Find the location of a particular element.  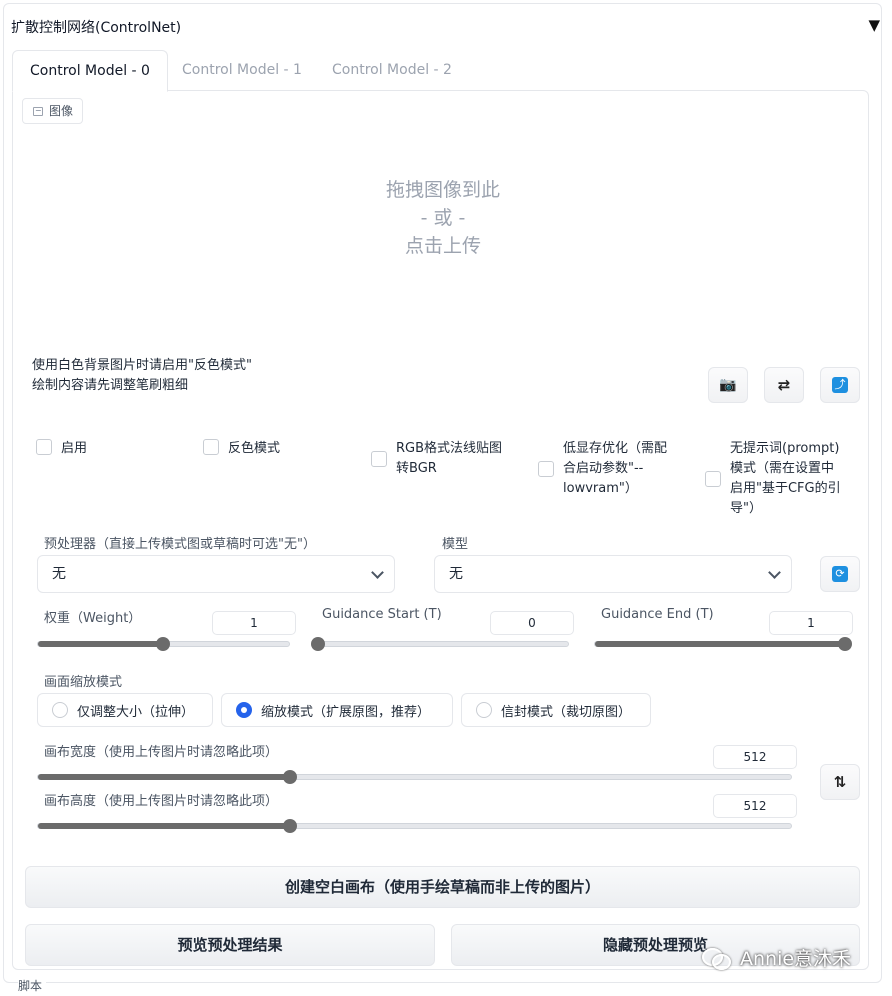

guidance-start-number-input: 0 is located at coordinates (532, 623).